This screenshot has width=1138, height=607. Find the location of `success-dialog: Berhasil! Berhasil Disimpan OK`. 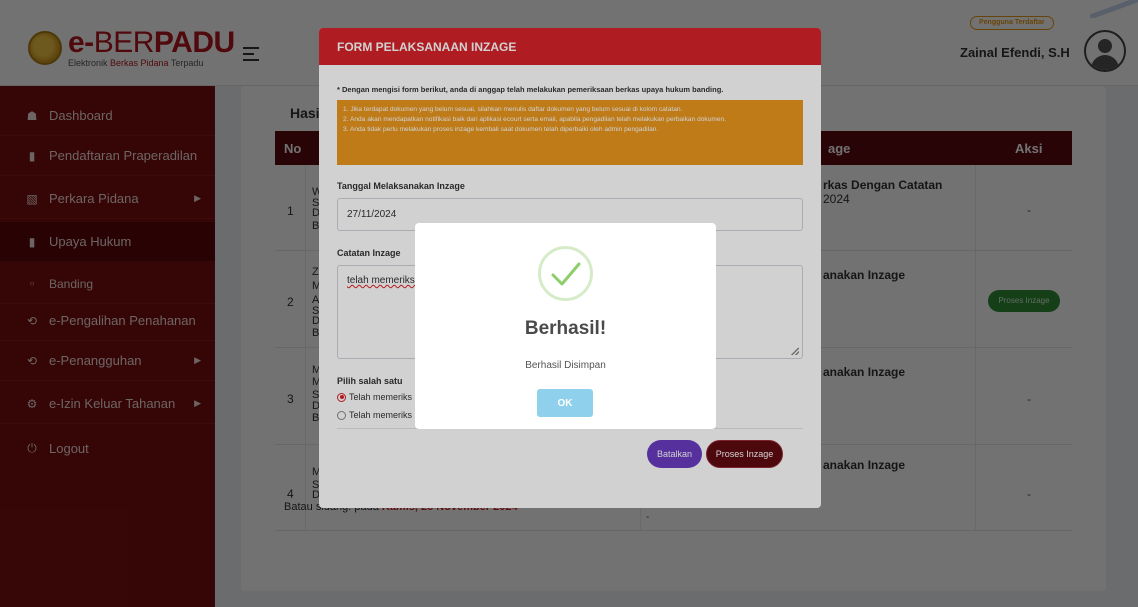

success-dialog: Berhasil! Berhasil Disimpan OK is located at coordinates (565, 326).